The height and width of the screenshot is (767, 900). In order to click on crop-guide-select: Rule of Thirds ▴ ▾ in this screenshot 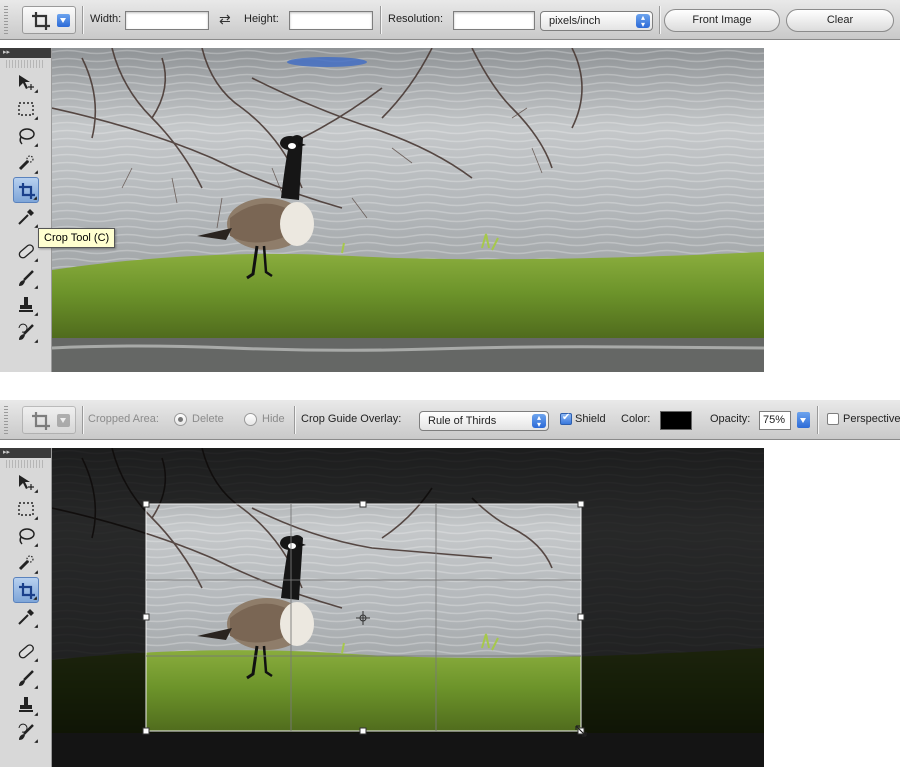, I will do `click(484, 421)`.